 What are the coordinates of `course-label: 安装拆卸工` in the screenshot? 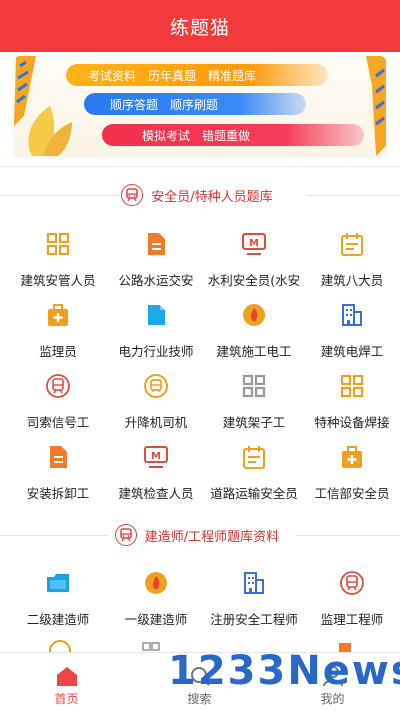 It's located at (58, 493).